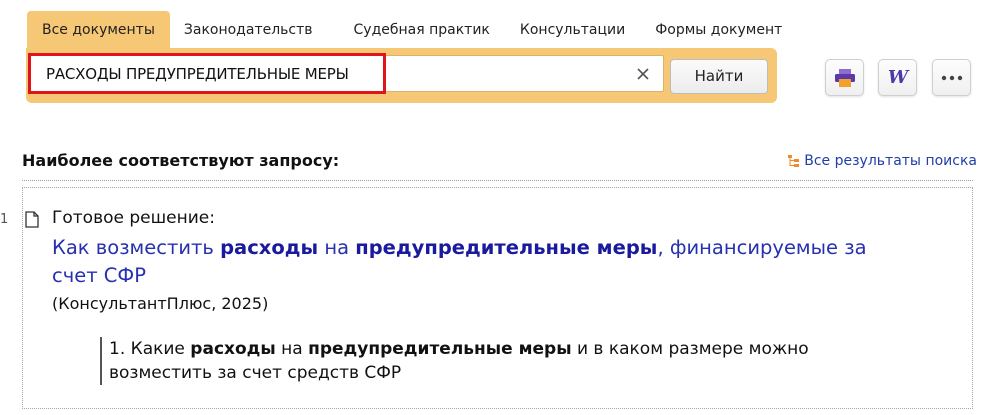  Describe the element at coordinates (572, 30) in the screenshot. I see `tab-consultations: Консультации` at that location.